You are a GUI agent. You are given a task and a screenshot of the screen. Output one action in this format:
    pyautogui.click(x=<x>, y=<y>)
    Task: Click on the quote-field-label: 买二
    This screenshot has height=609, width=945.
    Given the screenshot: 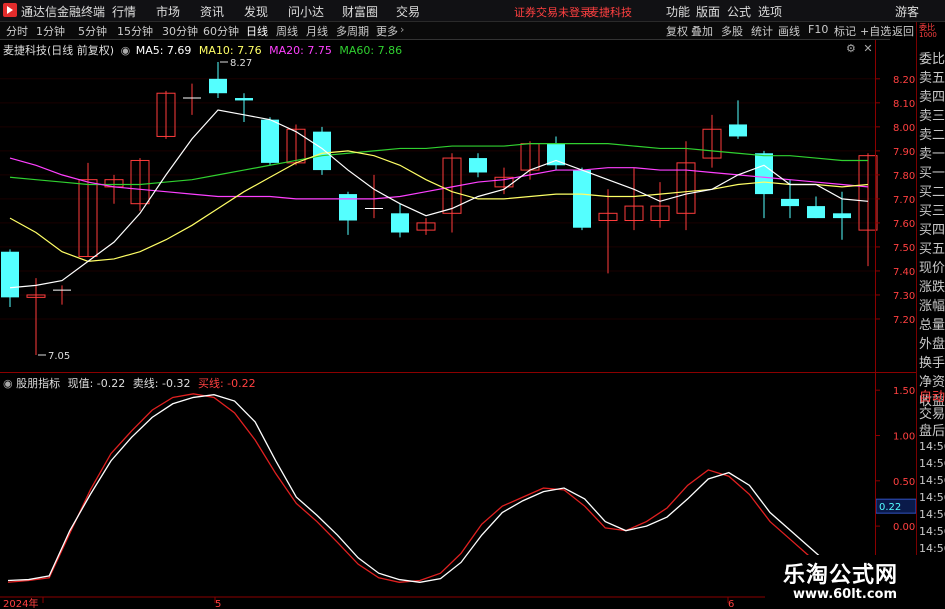 What is the action you would take?
    pyautogui.click(x=932, y=192)
    